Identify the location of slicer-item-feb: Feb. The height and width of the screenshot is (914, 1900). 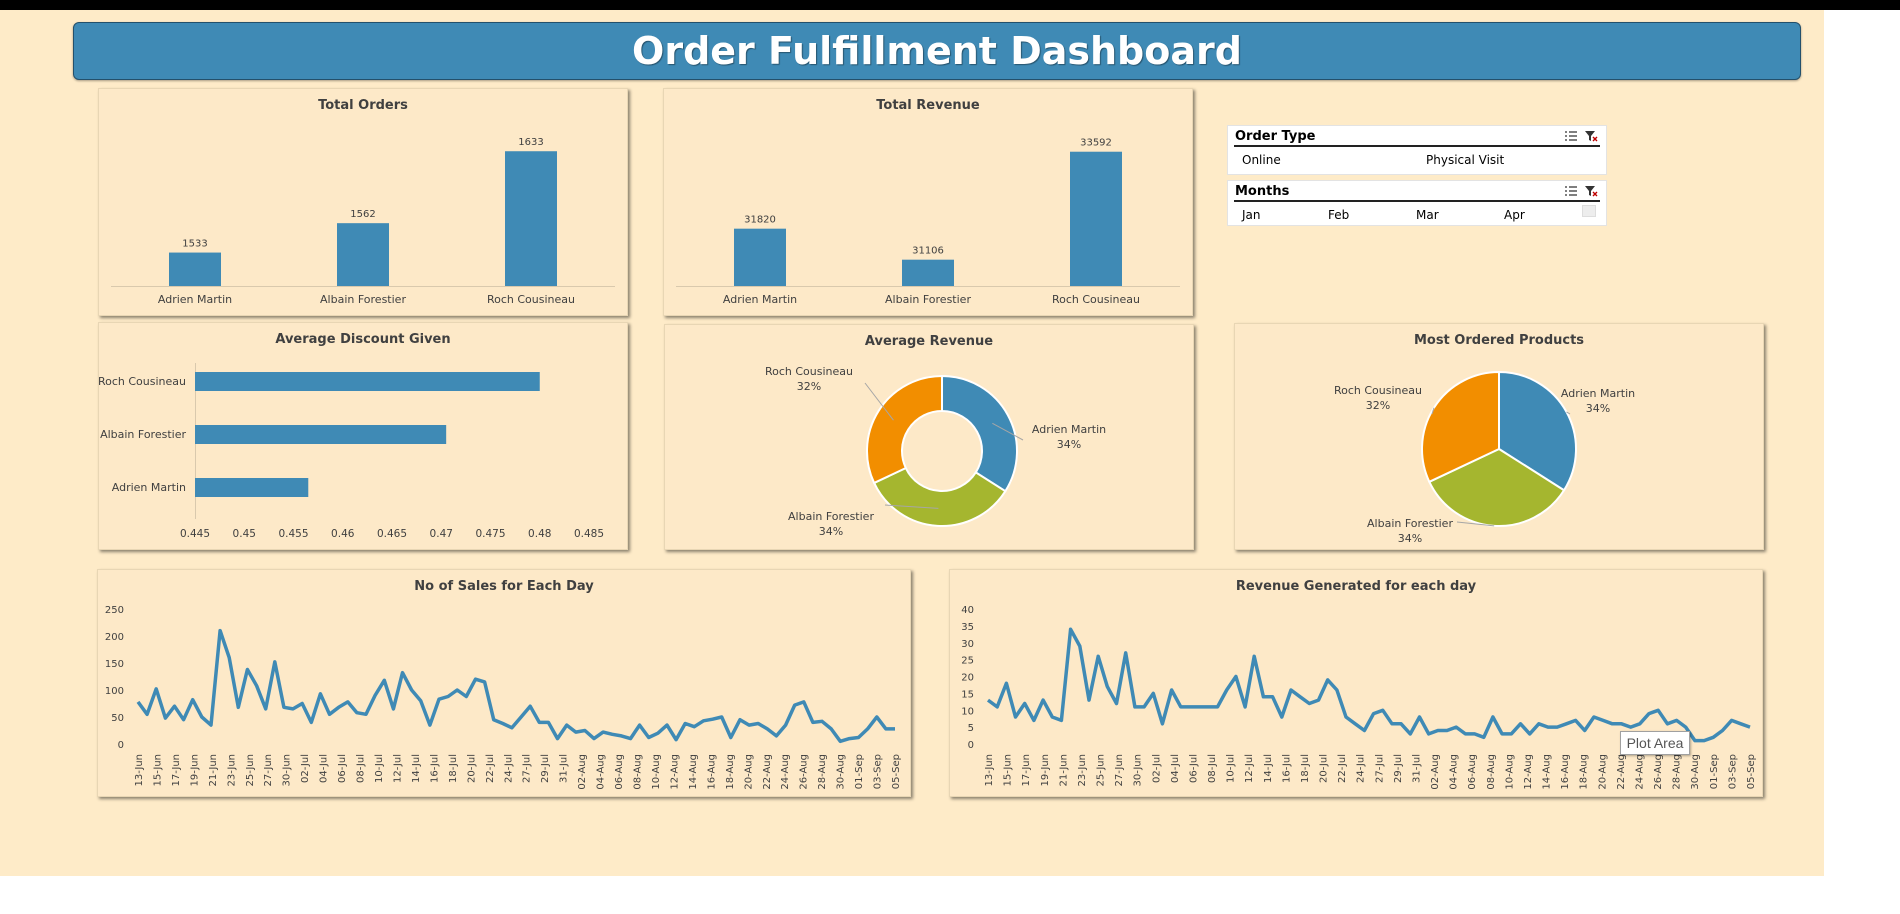
(1338, 215).